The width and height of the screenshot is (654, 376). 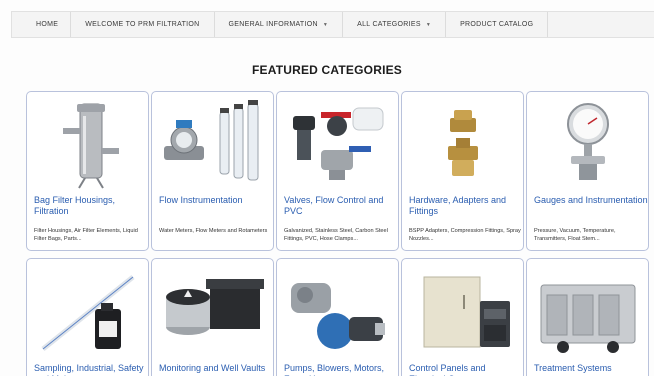 I want to click on nav-welcome-label: WELCOME TO PRM FILTRATION, so click(x=142, y=24).